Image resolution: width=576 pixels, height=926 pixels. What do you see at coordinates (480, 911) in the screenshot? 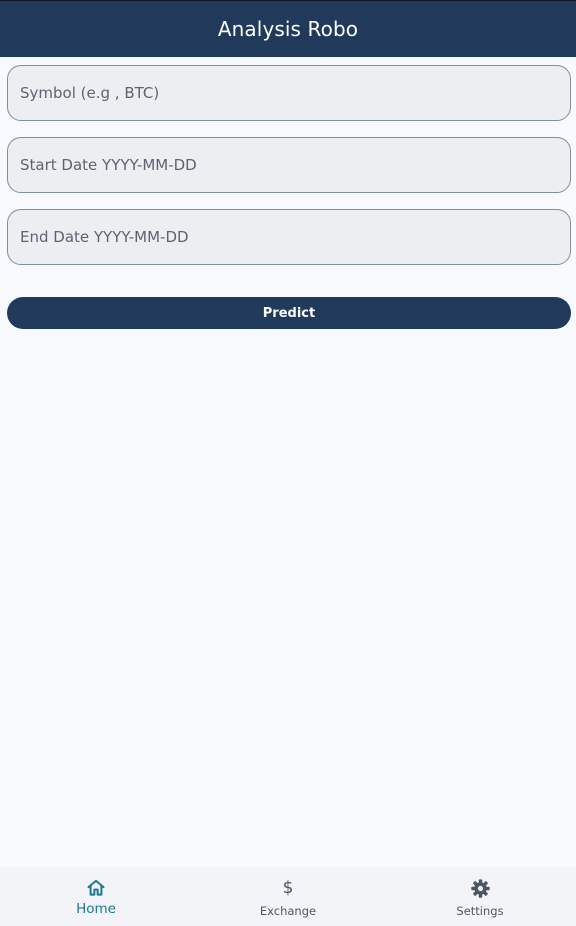
I see `nav-label-settings: Settings` at bounding box center [480, 911].